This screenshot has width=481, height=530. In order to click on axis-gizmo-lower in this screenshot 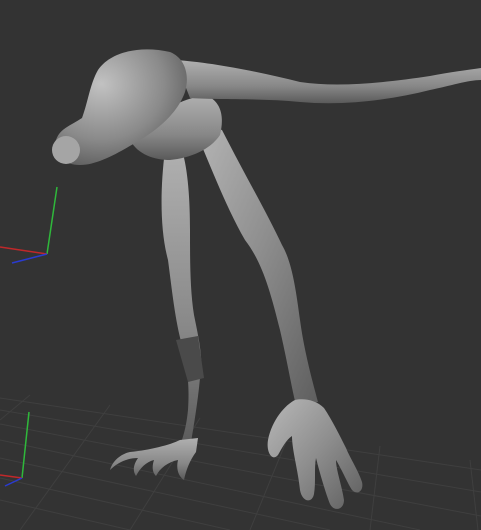, I will do `click(15, 449)`.